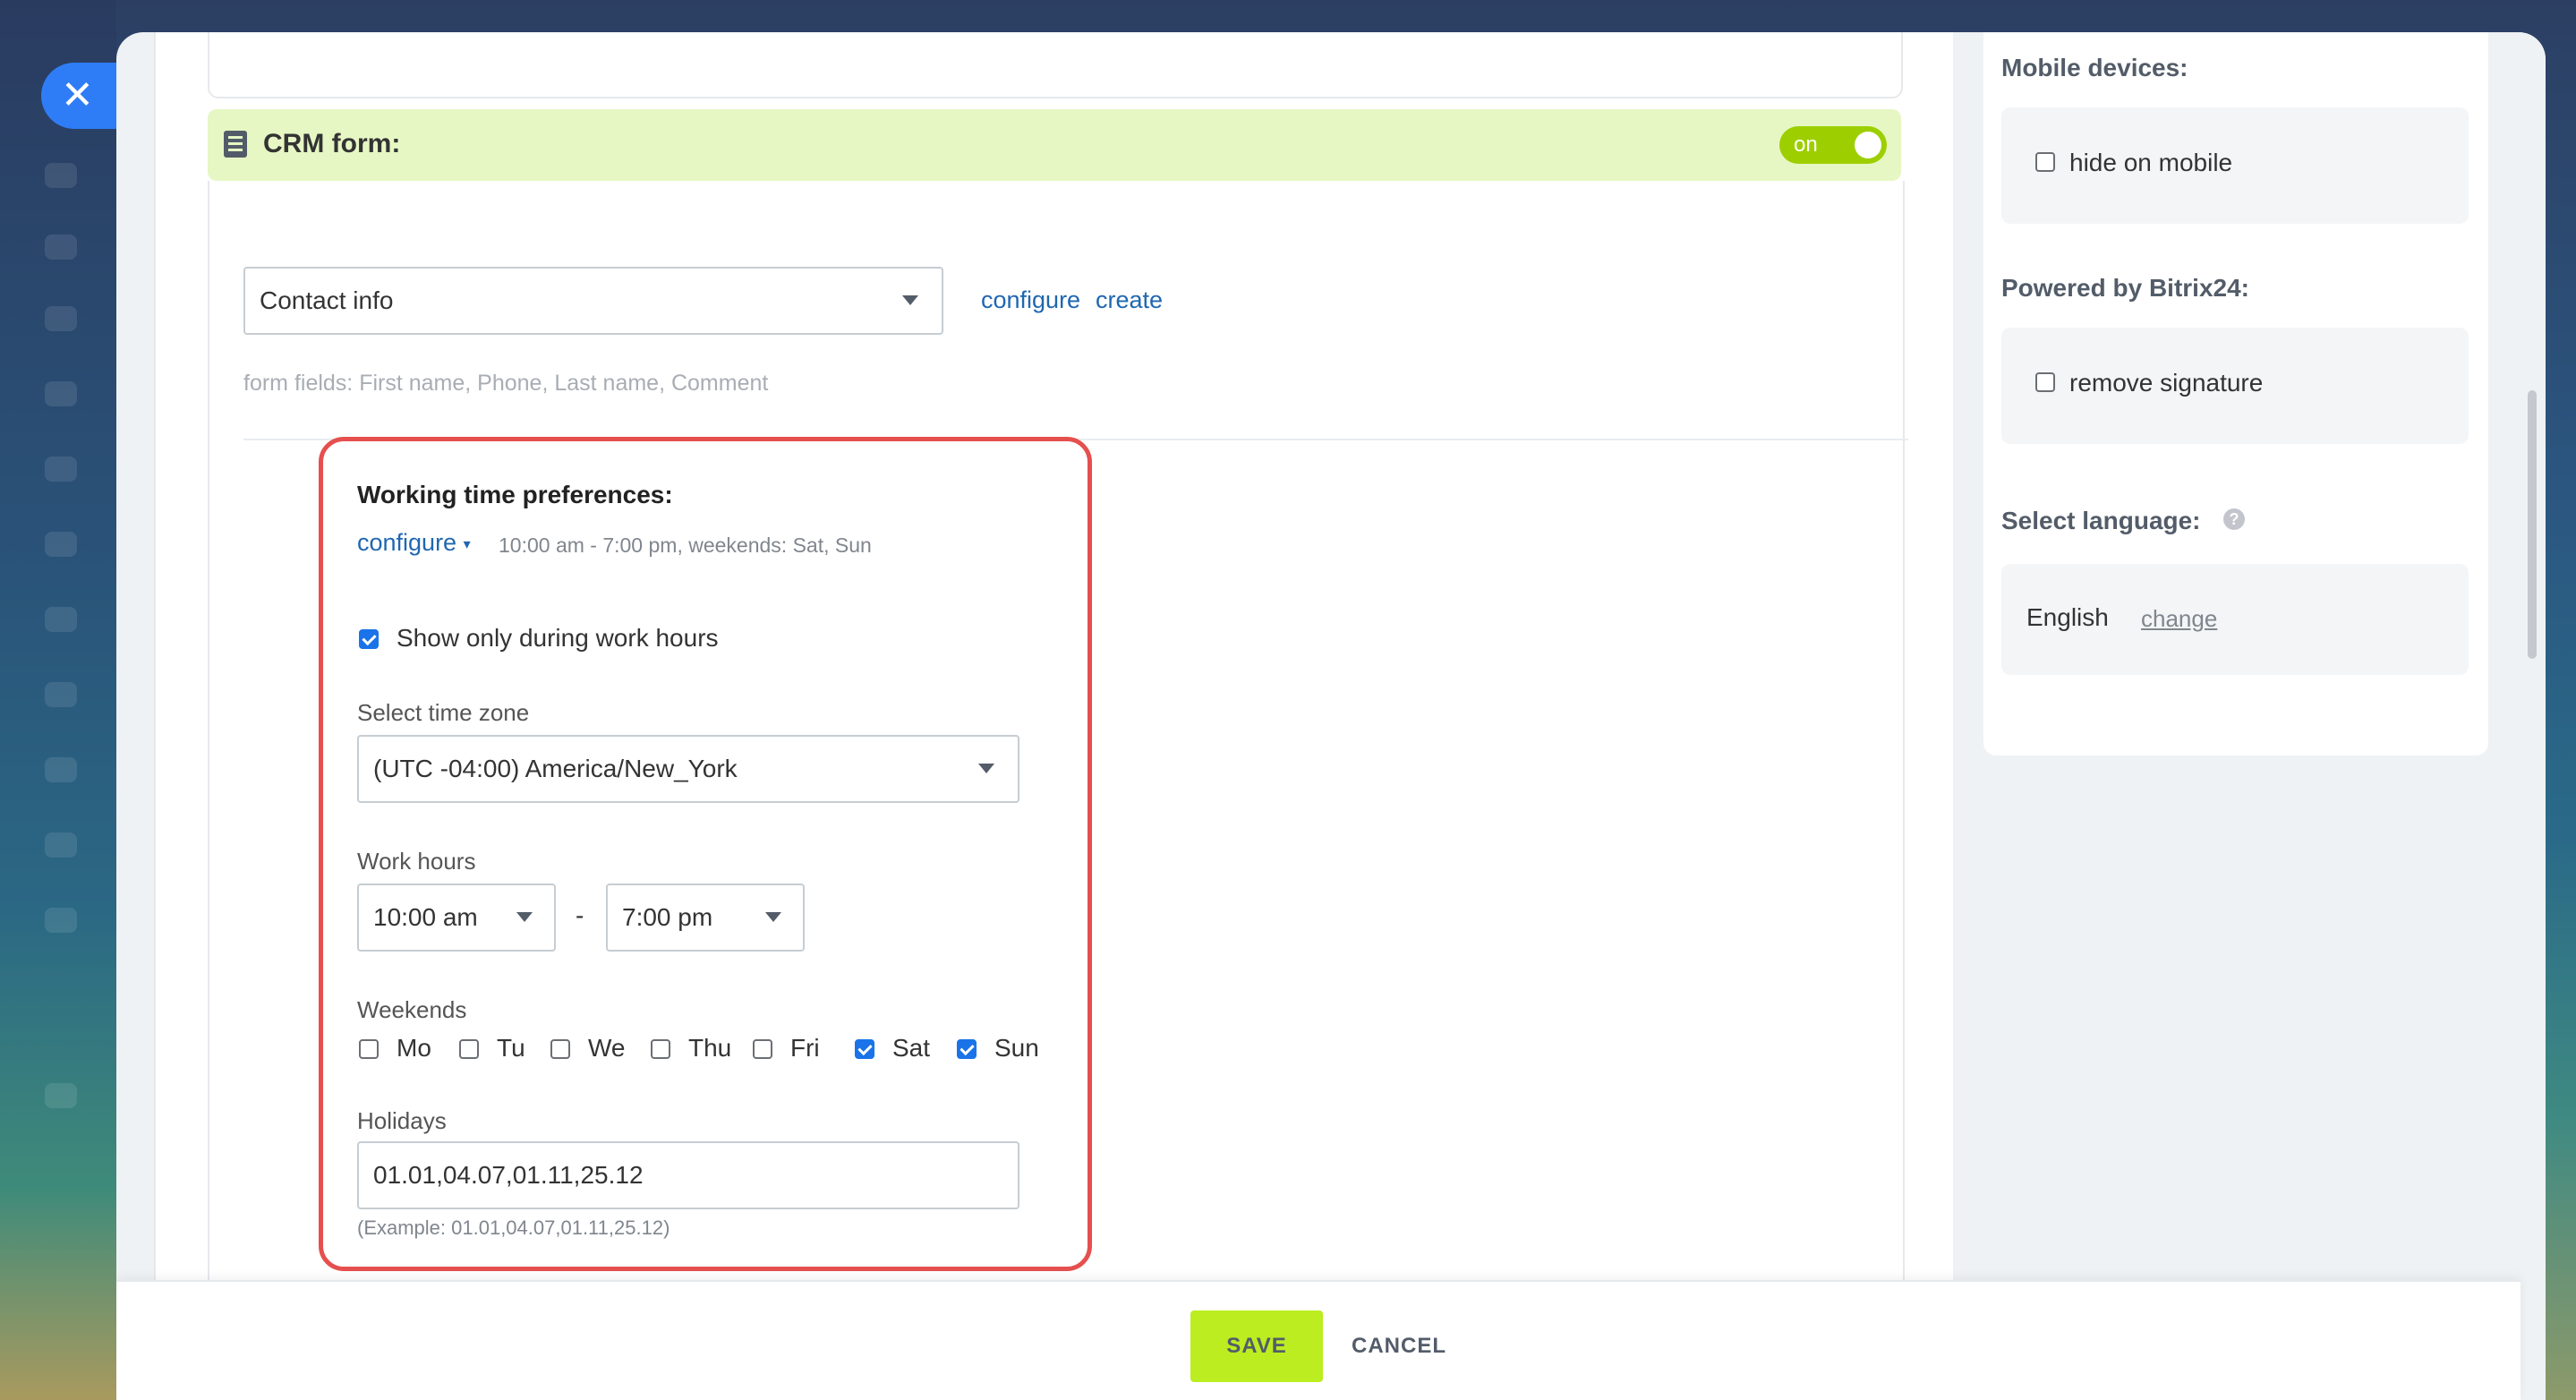  I want to click on working-time-title: Working time preferences:, so click(515, 495).